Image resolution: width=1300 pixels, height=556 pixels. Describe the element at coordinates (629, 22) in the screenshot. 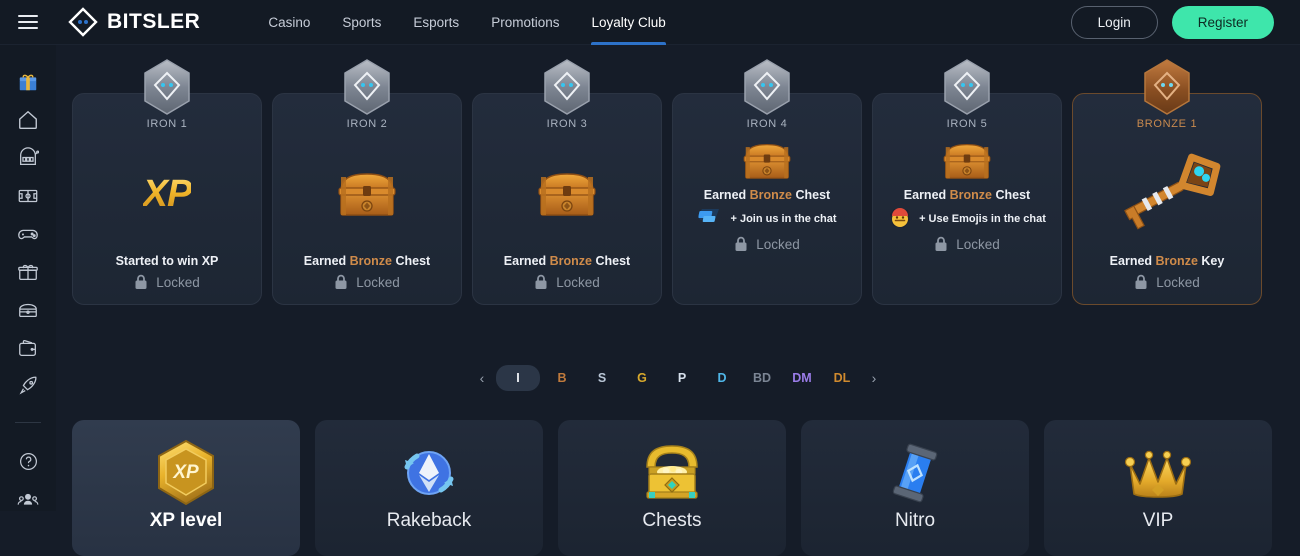

I see `nav-item-loyalty-club: Loyalty Club` at that location.